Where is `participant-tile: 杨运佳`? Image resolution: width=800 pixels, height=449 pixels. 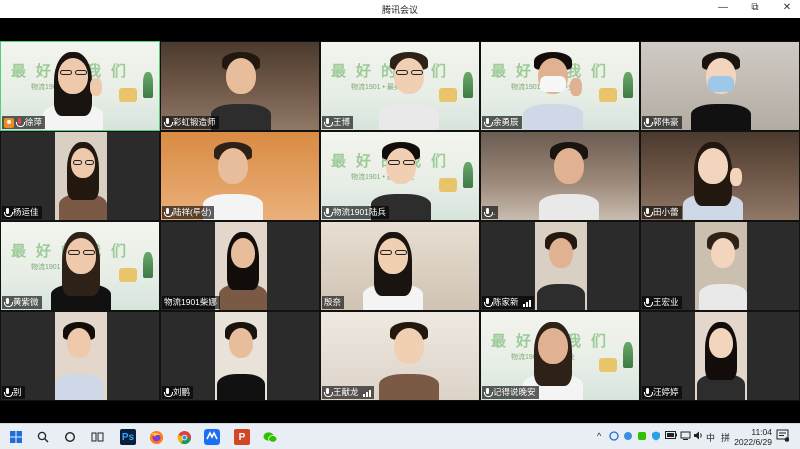 participant-tile: 杨运佳 is located at coordinates (80, 176).